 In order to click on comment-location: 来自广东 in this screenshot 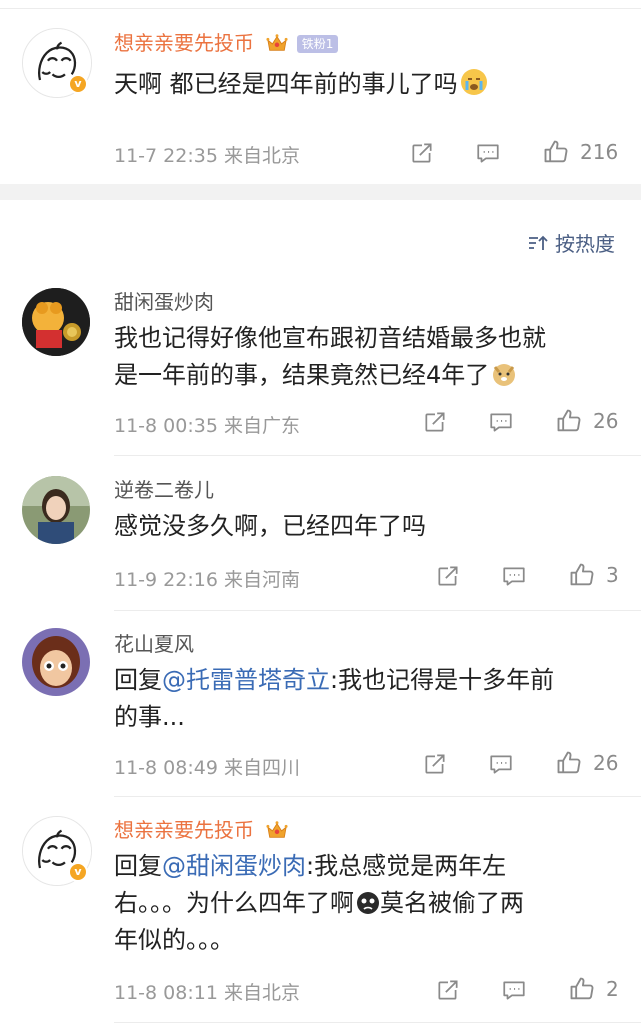, I will do `click(261, 426)`.